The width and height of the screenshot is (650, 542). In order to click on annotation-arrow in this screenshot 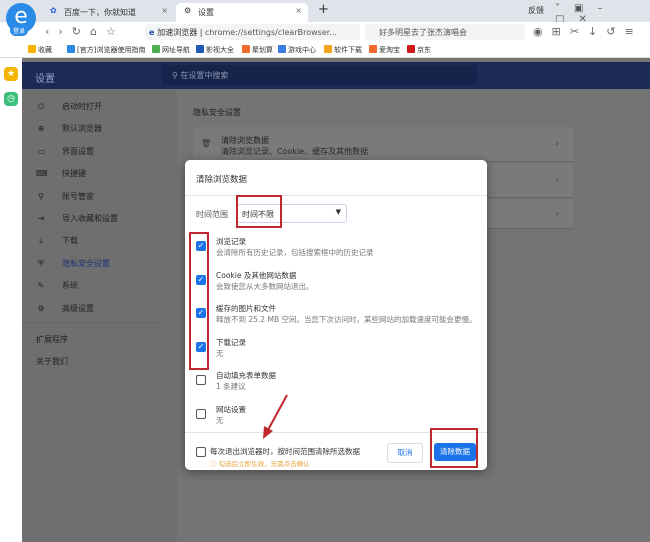, I will do `click(275, 416)`.